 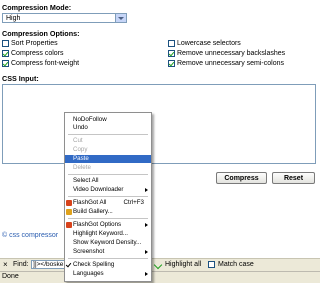 What do you see at coordinates (68, 264) in the screenshot?
I see `checkmark-icon` at bounding box center [68, 264].